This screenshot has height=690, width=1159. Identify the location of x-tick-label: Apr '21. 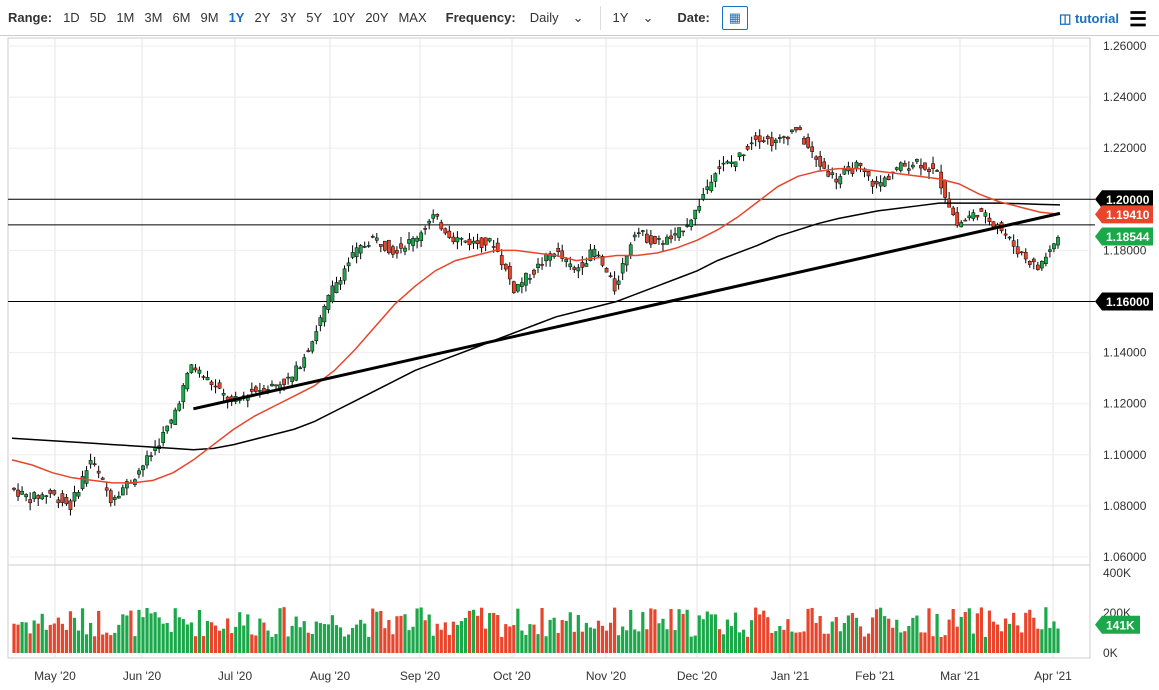
(1053, 676).